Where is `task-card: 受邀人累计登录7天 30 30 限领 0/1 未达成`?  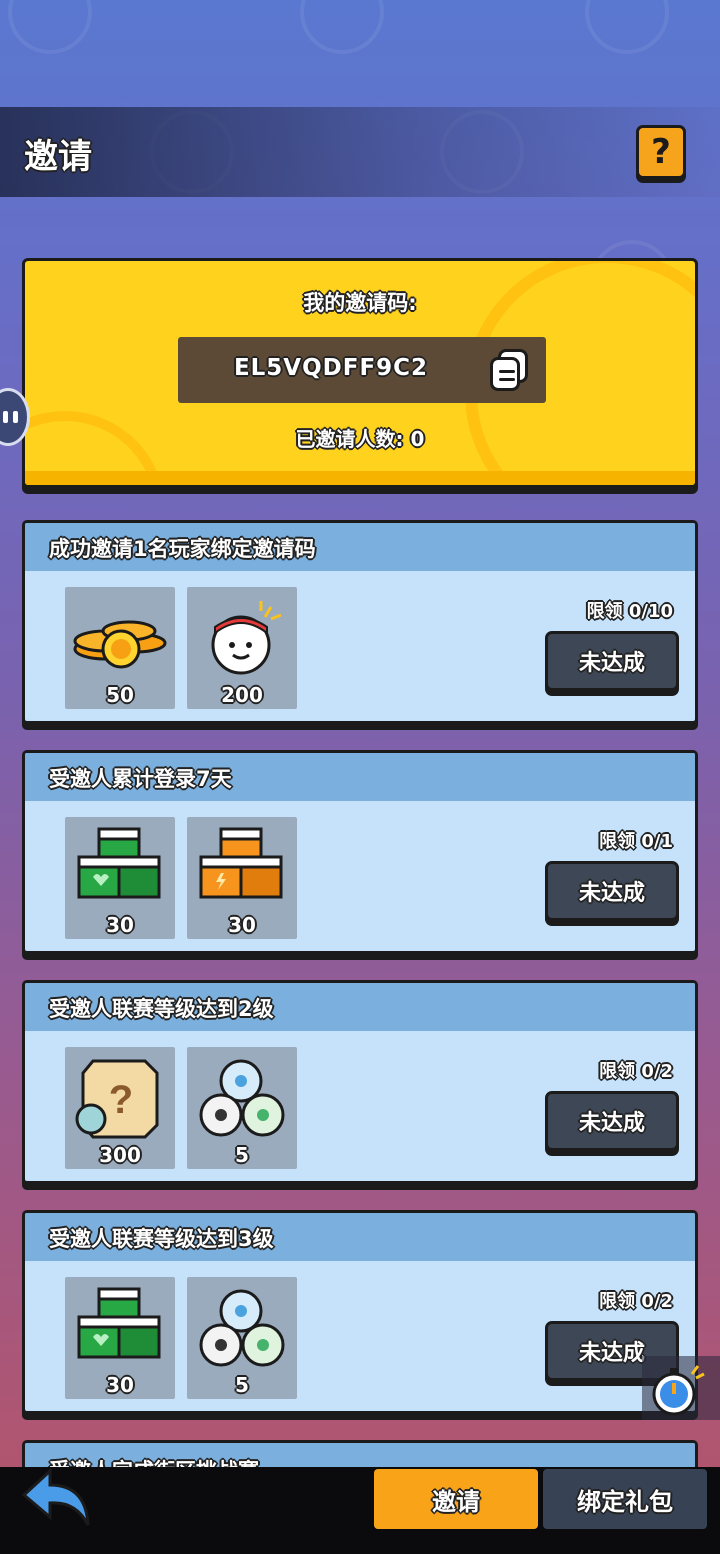
task-card: 受邀人累计登录7天 30 30 限领 0/1 未达成 is located at coordinates (360, 852).